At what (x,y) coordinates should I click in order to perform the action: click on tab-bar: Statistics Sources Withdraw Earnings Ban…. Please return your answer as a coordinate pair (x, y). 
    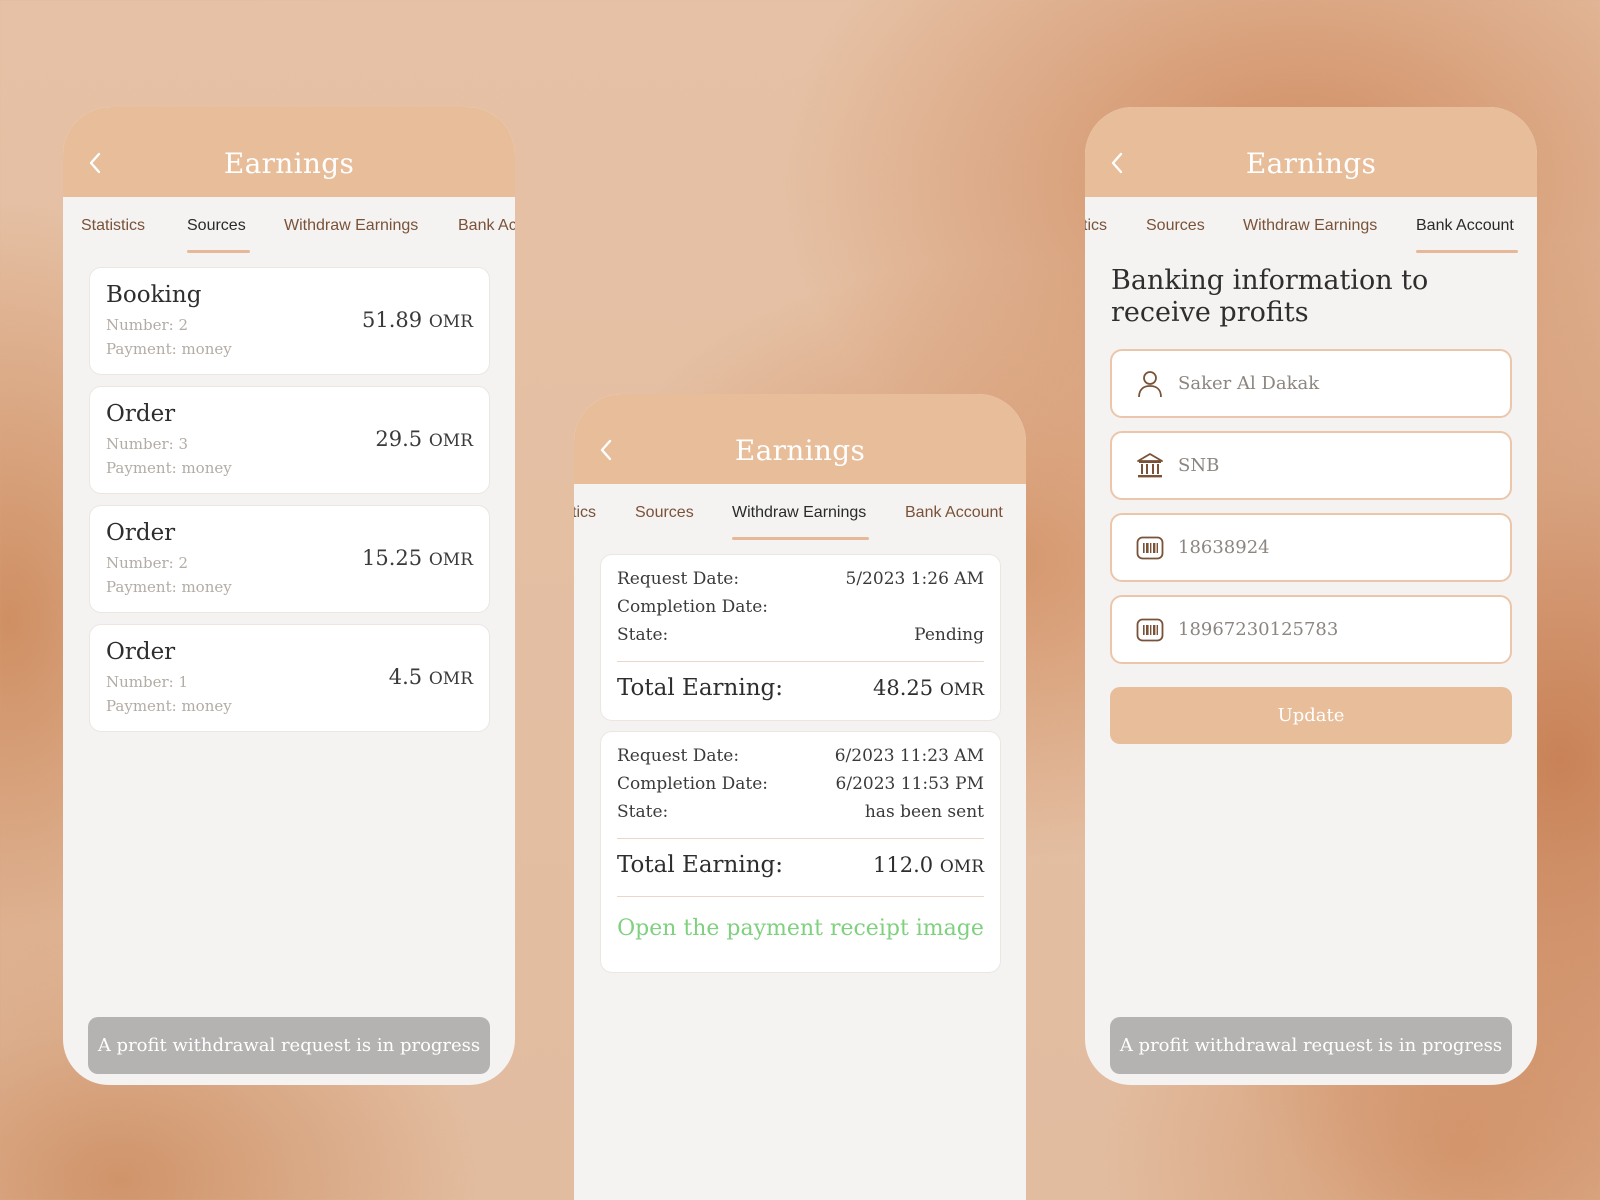
    Looking at the image, I should click on (289, 226).